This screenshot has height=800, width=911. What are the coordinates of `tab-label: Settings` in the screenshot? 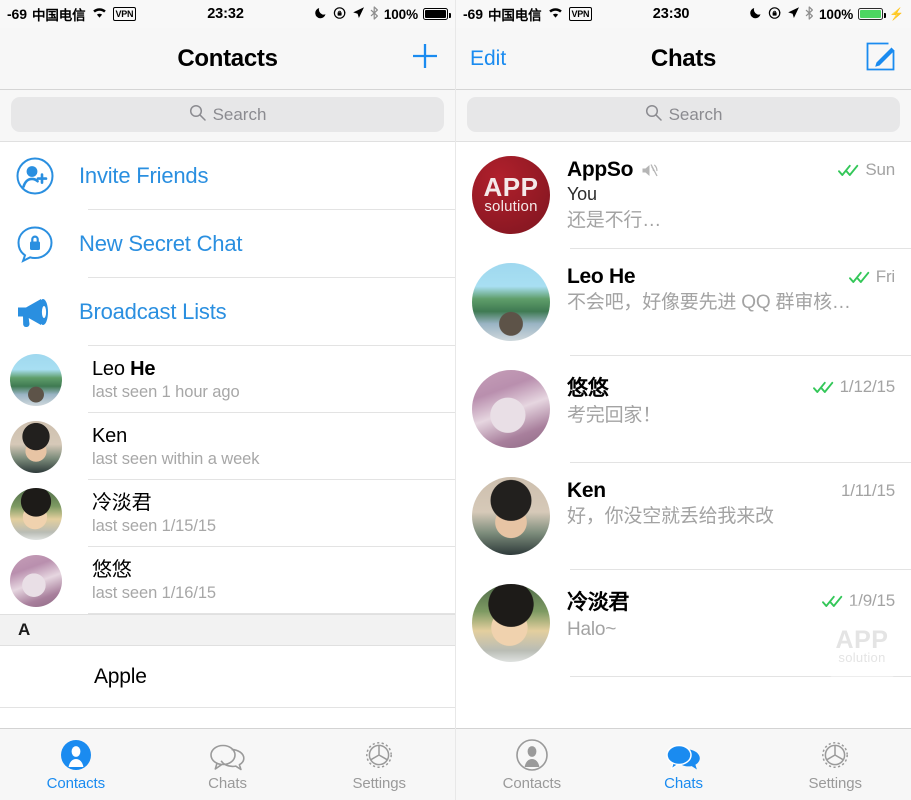 It's located at (835, 783).